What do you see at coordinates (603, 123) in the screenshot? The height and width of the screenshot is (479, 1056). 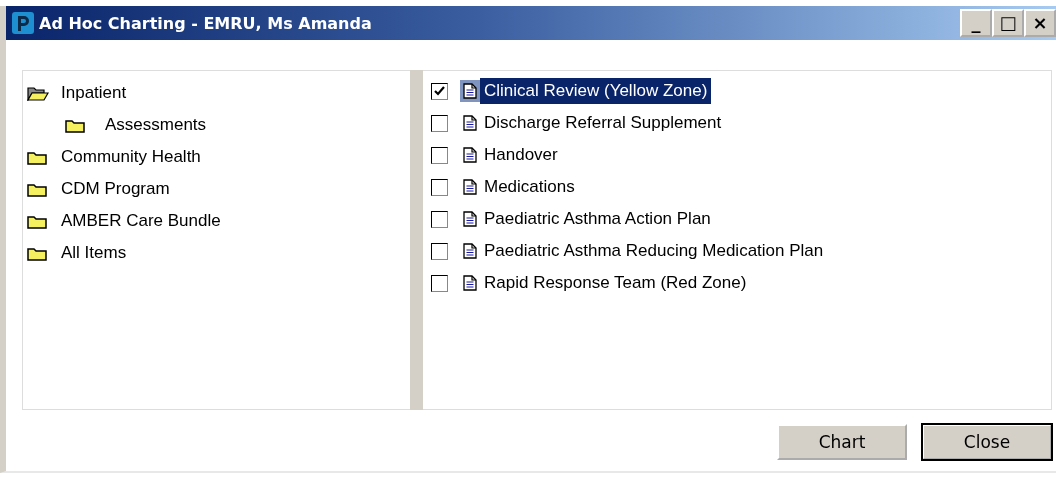 I see `form-item: Discharge Referral Supplement` at bounding box center [603, 123].